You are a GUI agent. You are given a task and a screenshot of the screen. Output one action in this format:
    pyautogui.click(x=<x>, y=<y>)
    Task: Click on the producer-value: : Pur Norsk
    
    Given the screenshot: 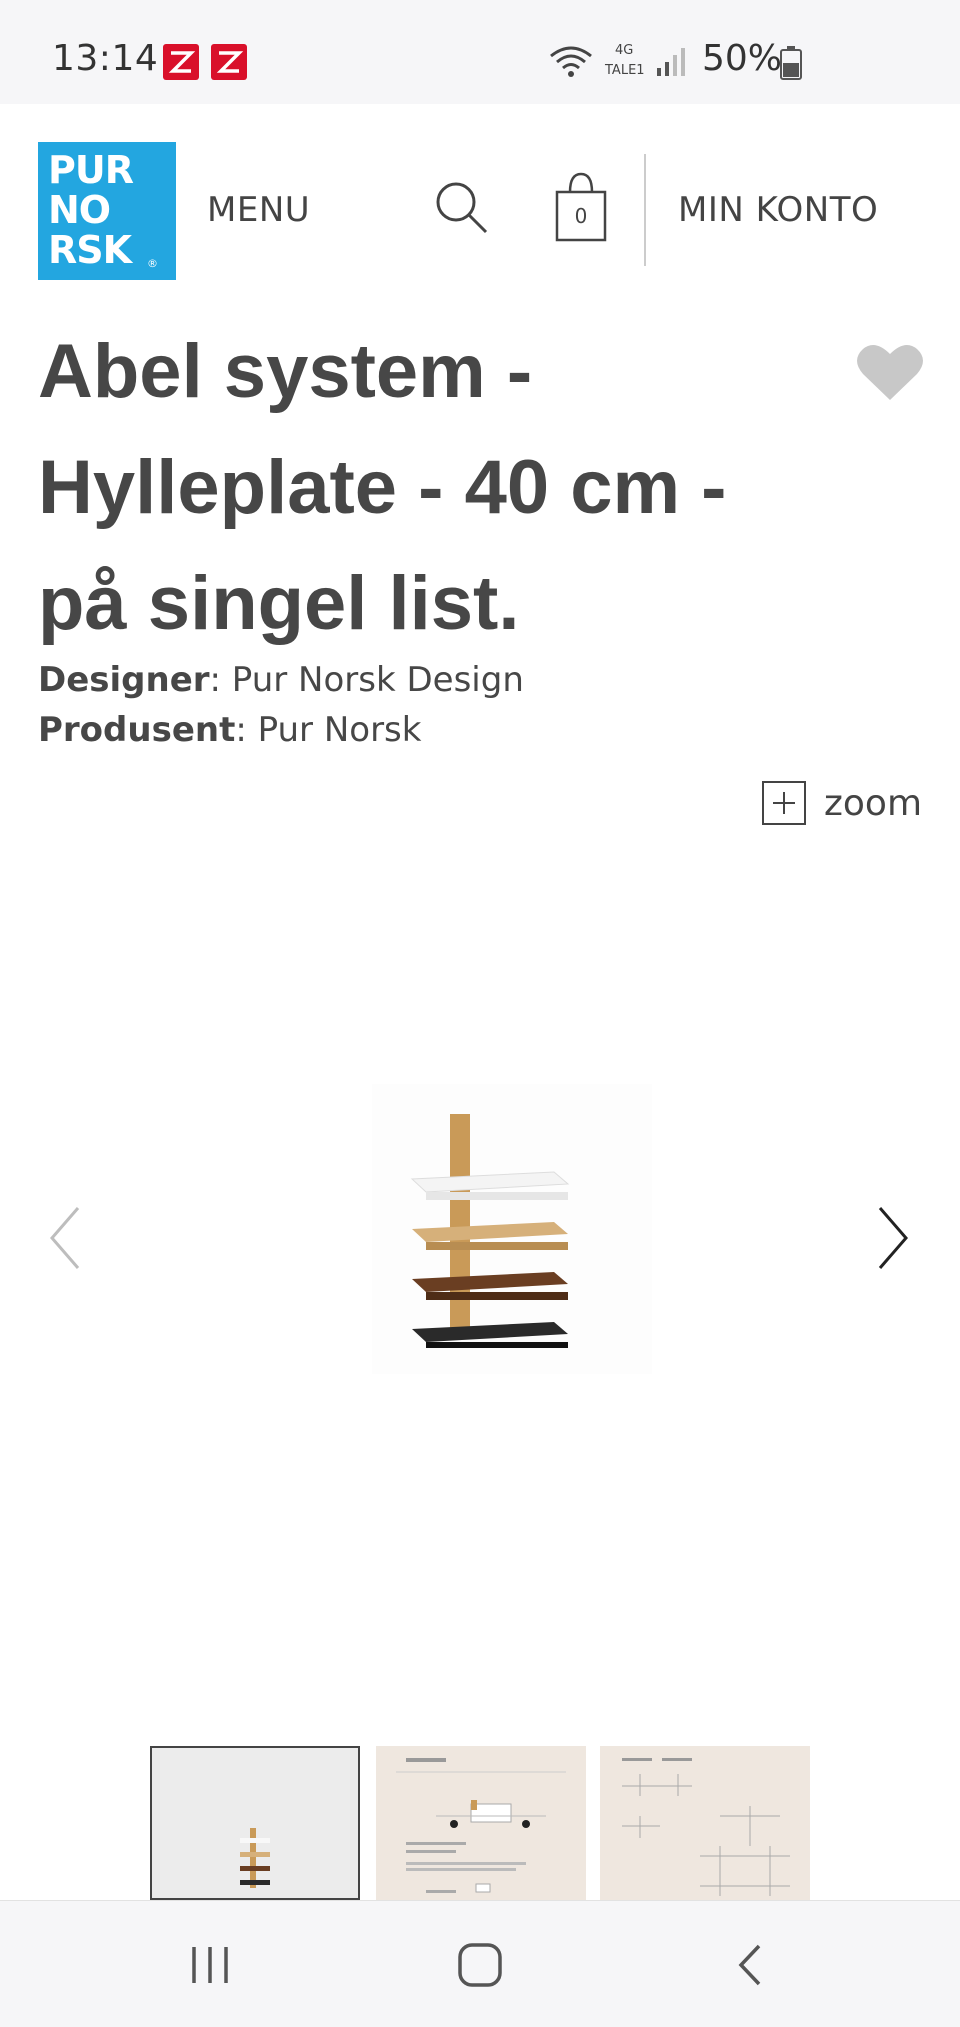 What is the action you would take?
    pyautogui.click(x=328, y=730)
    